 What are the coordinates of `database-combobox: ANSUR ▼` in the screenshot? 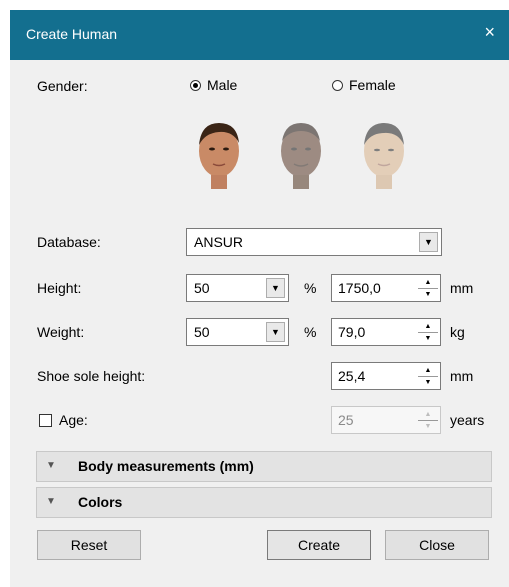 It's located at (314, 242).